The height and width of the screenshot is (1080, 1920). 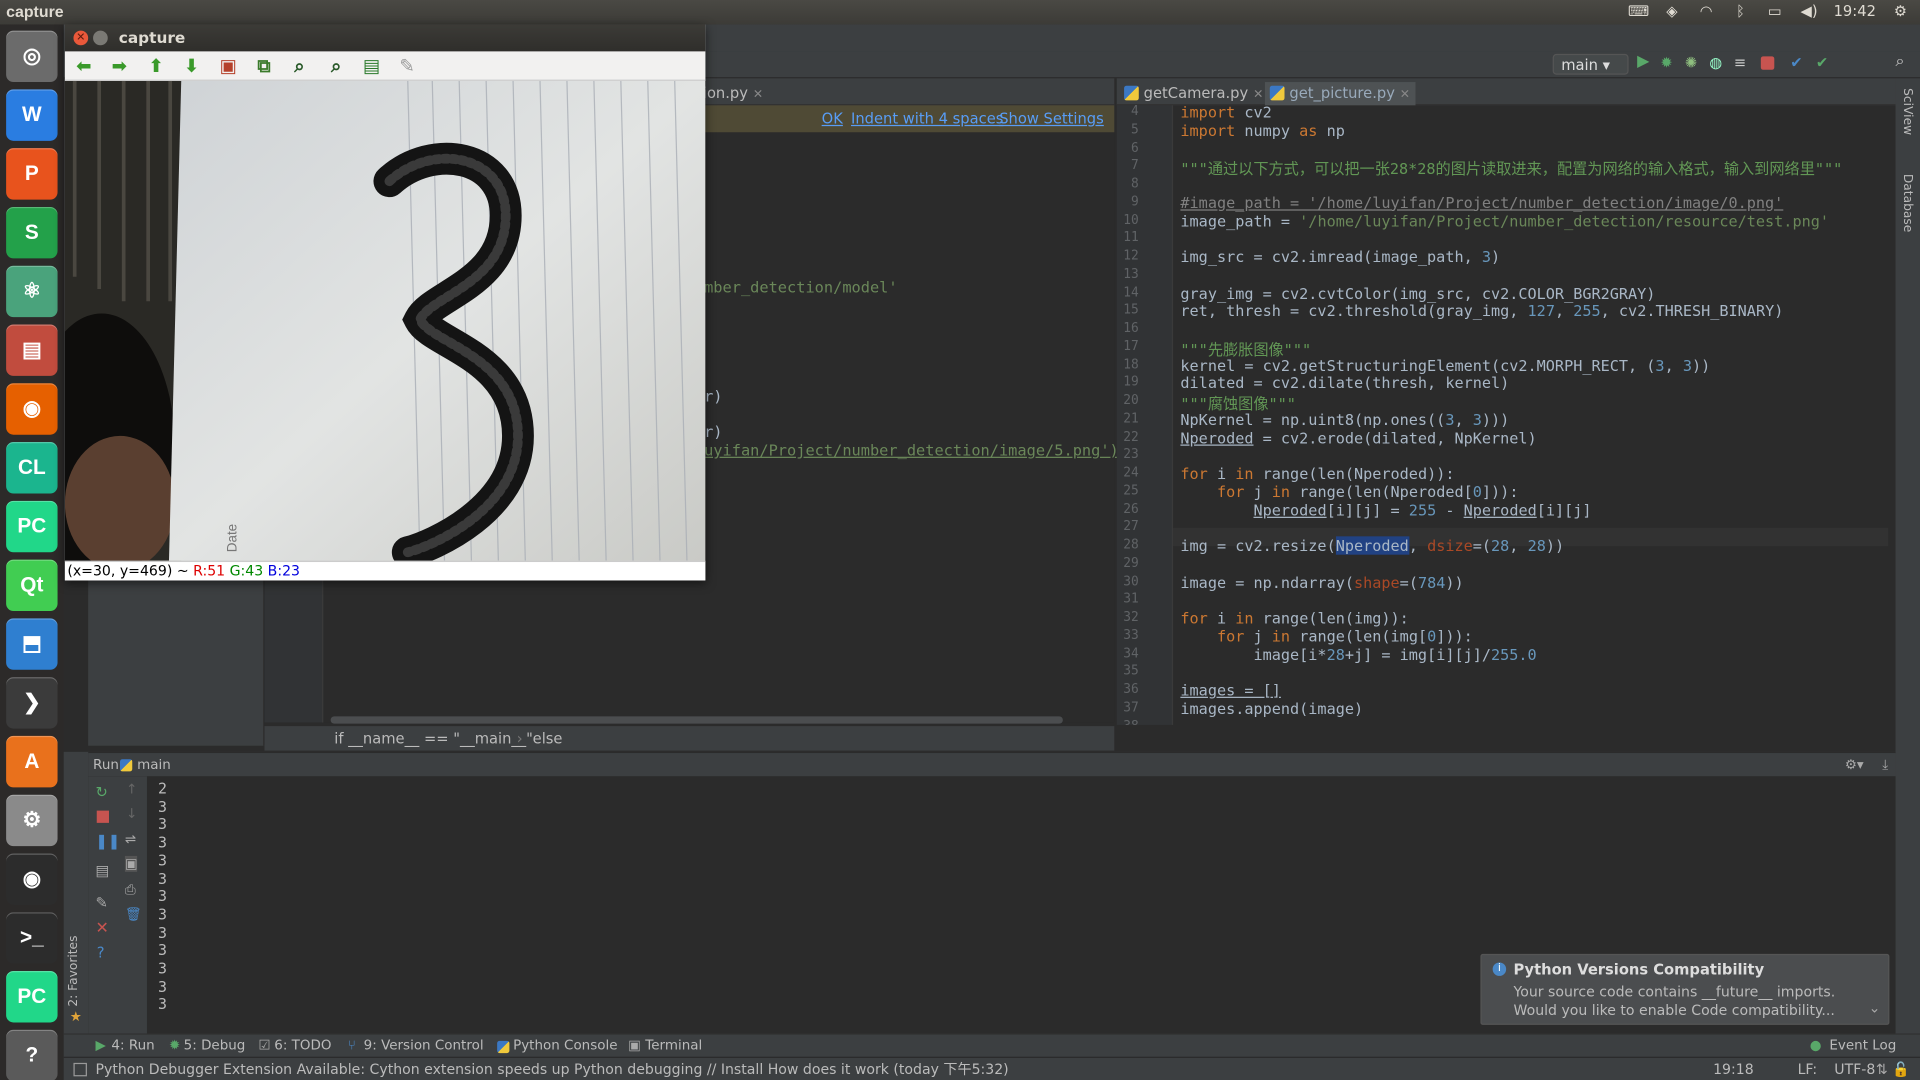 What do you see at coordinates (1808, 1069) in the screenshot?
I see `line-separator: LF:` at bounding box center [1808, 1069].